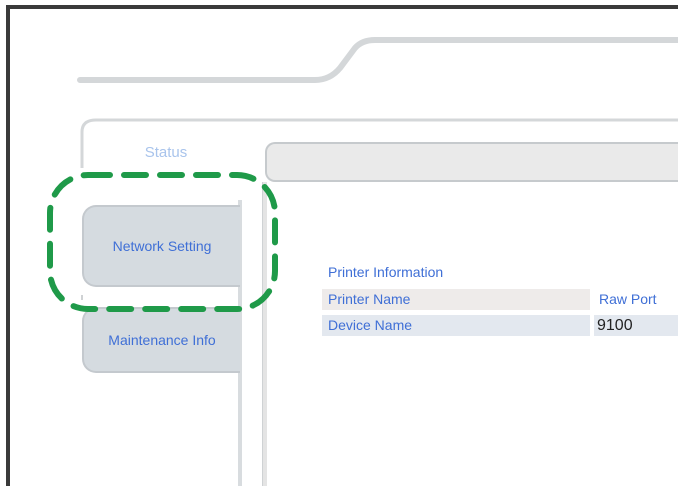 The image size is (678, 486). I want to click on tab-network-setting-label: Network Setting, so click(162, 246).